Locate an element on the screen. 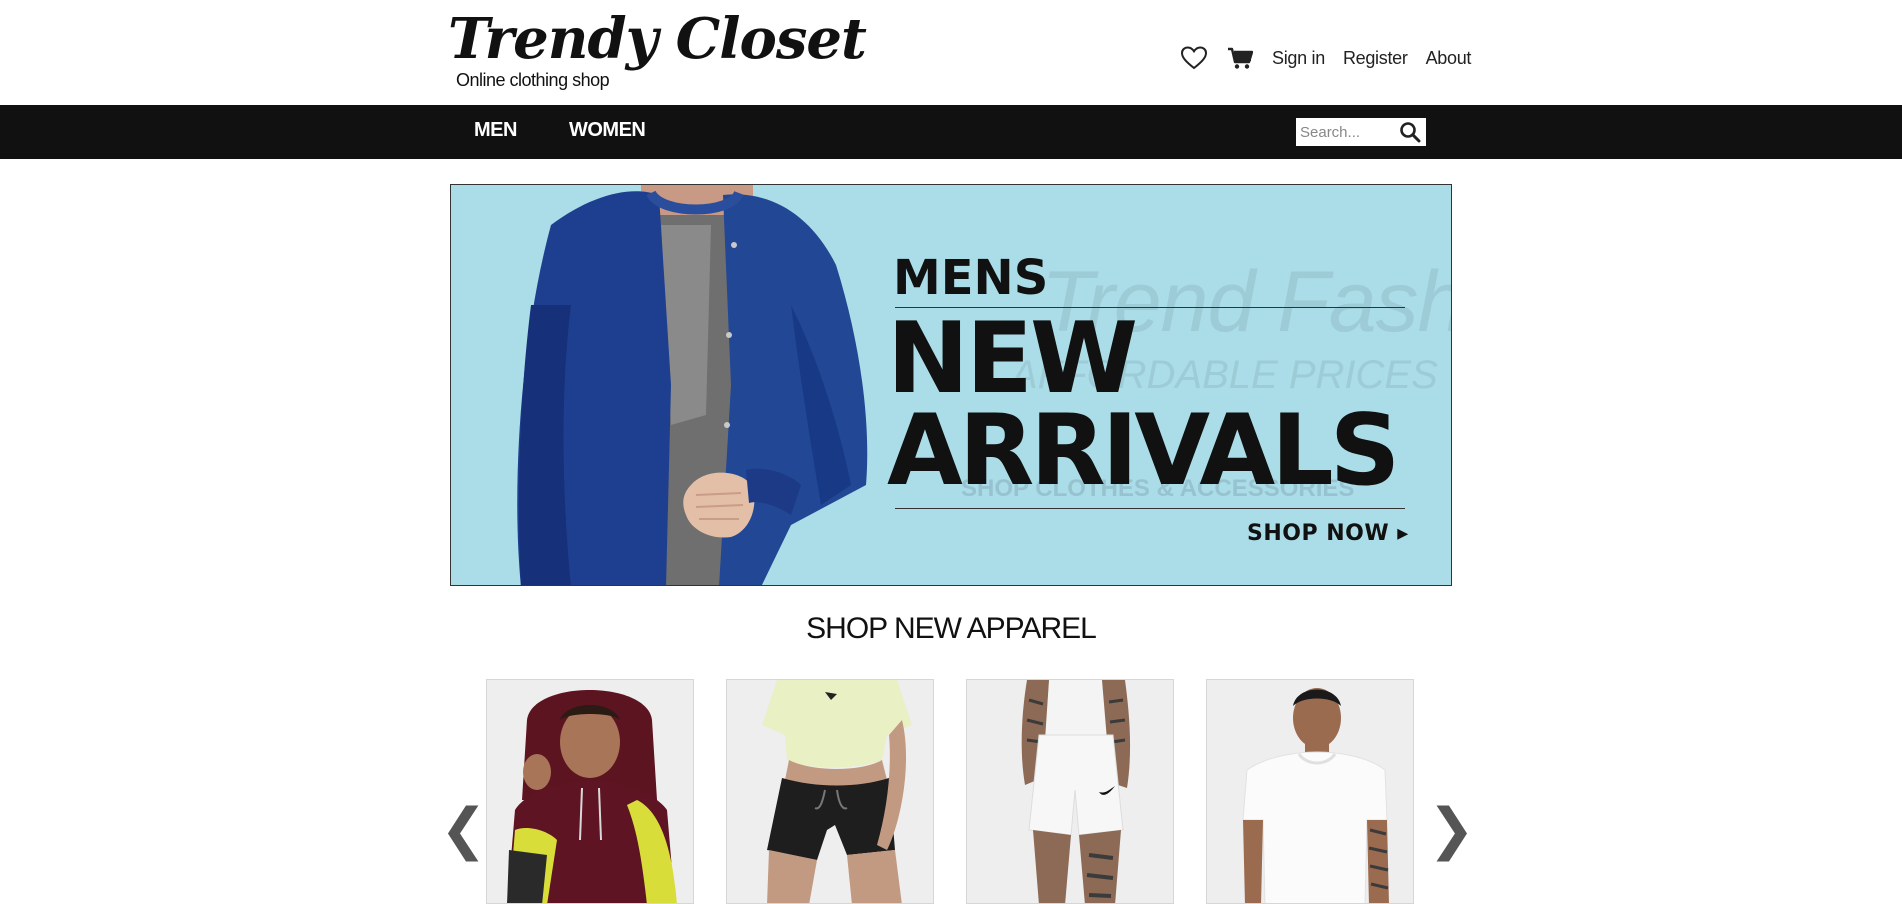  about-link: About is located at coordinates (1449, 58).